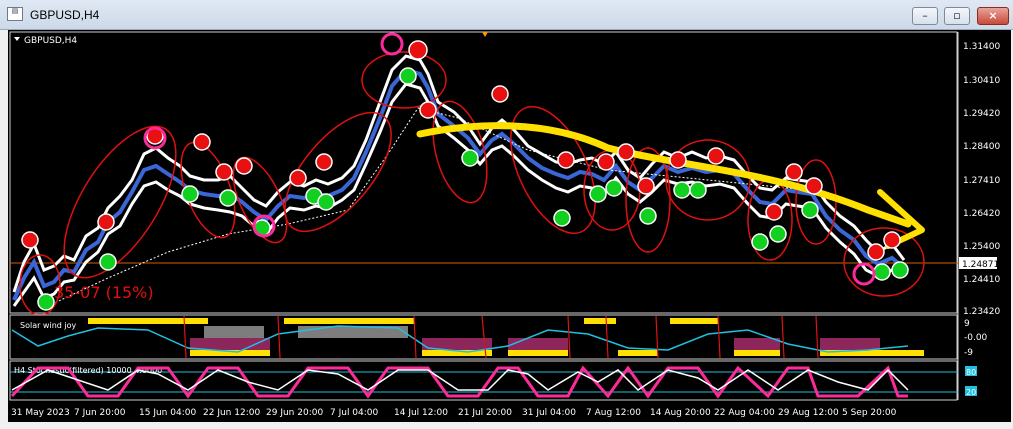 The image size is (1013, 429). What do you see at coordinates (968, 353) in the screenshot?
I see `indicator1-level: -9` at bounding box center [968, 353].